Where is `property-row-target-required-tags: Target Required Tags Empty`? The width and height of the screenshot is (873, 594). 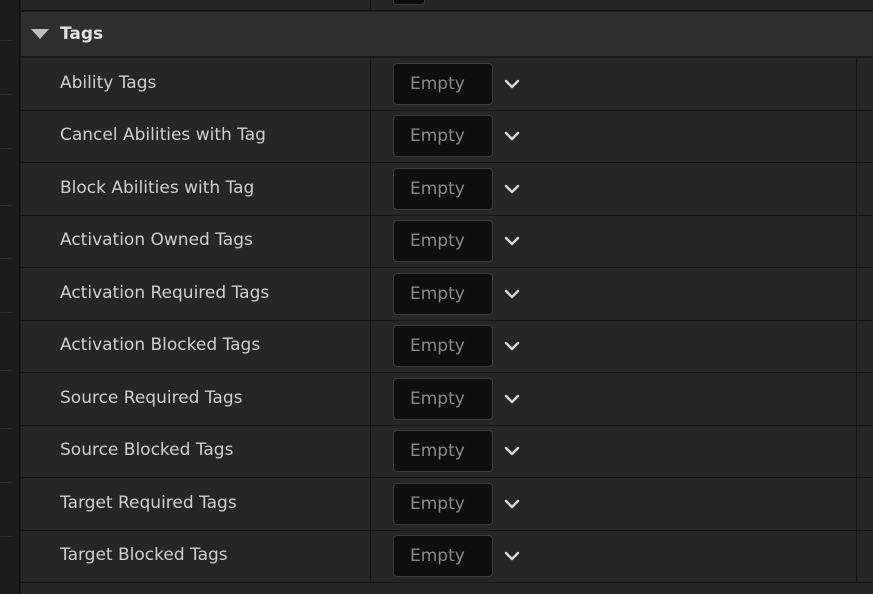
property-row-target-required-tags: Target Required Tags Empty is located at coordinates (447, 504).